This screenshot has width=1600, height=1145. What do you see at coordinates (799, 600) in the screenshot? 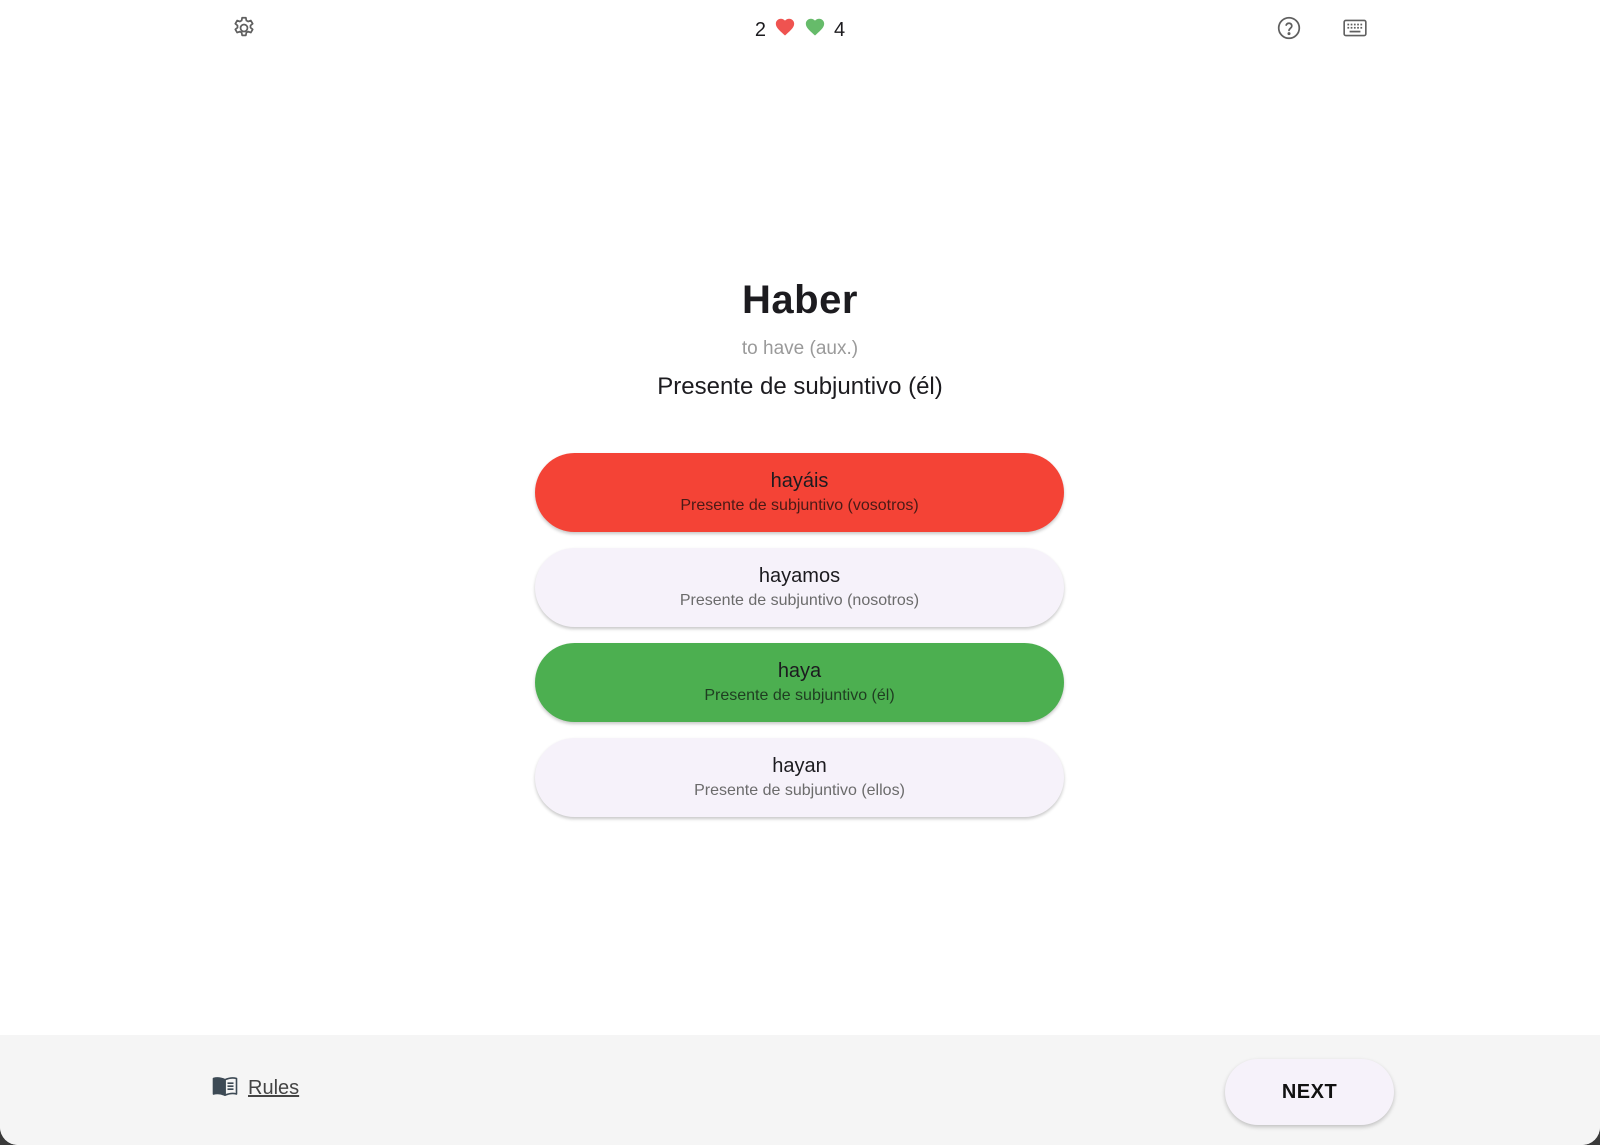
I see `option-description: Presente de subjuntivo (nosotros)` at bounding box center [799, 600].